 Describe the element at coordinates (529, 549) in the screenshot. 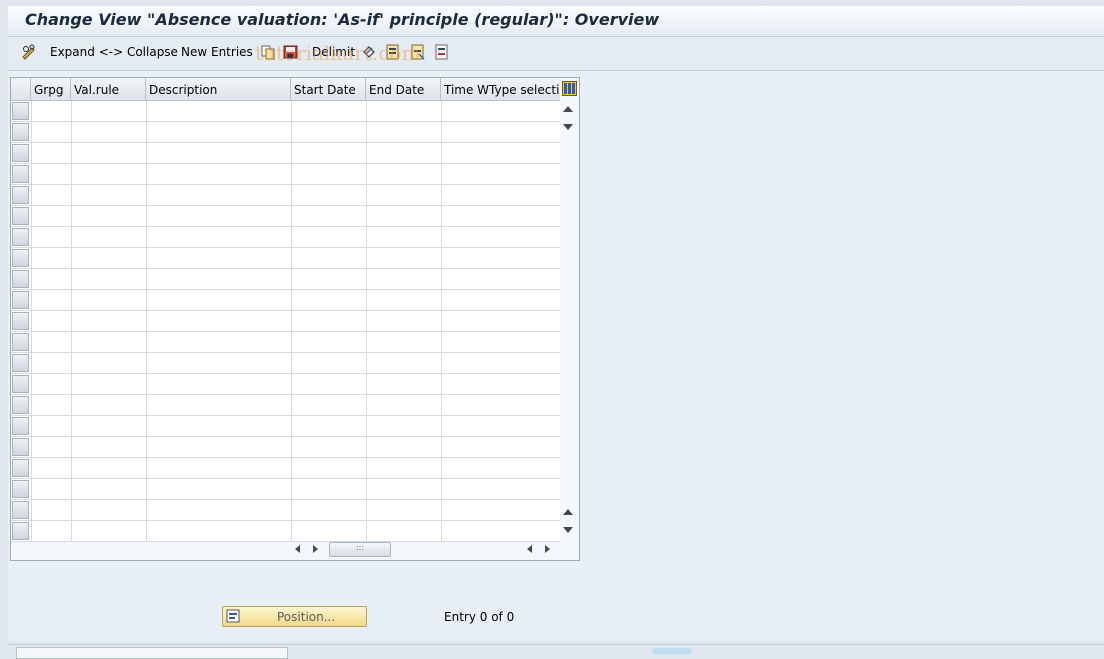

I see `scroll-last-left-icon` at that location.